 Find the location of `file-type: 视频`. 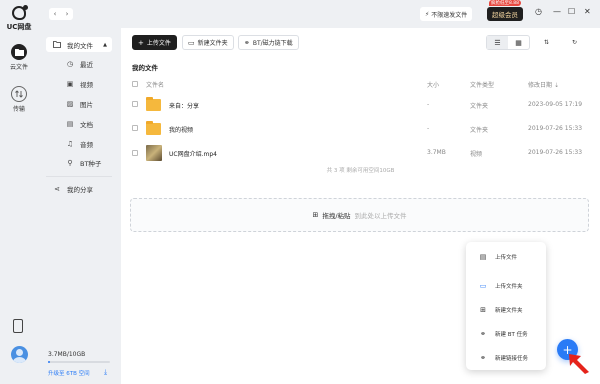

file-type: 视频 is located at coordinates (476, 154).